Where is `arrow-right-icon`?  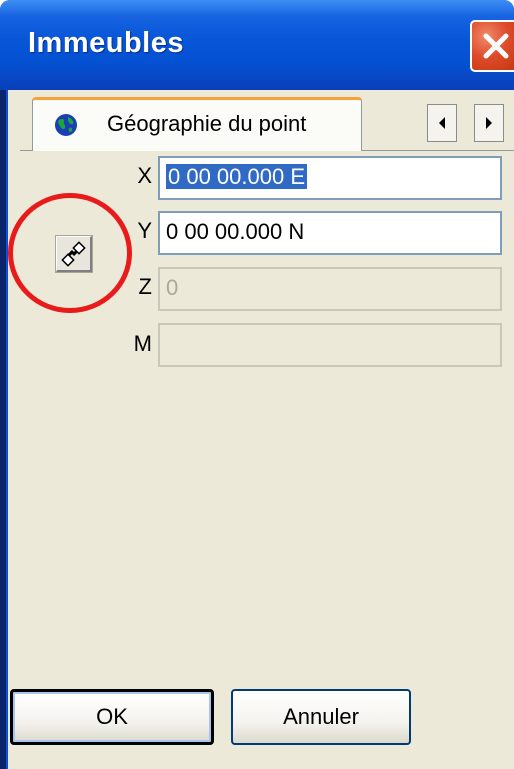
arrow-right-icon is located at coordinates (489, 123).